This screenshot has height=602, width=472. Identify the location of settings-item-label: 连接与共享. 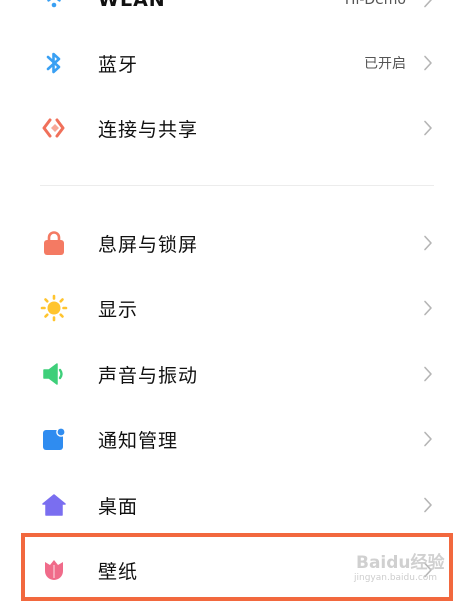
(148, 129).